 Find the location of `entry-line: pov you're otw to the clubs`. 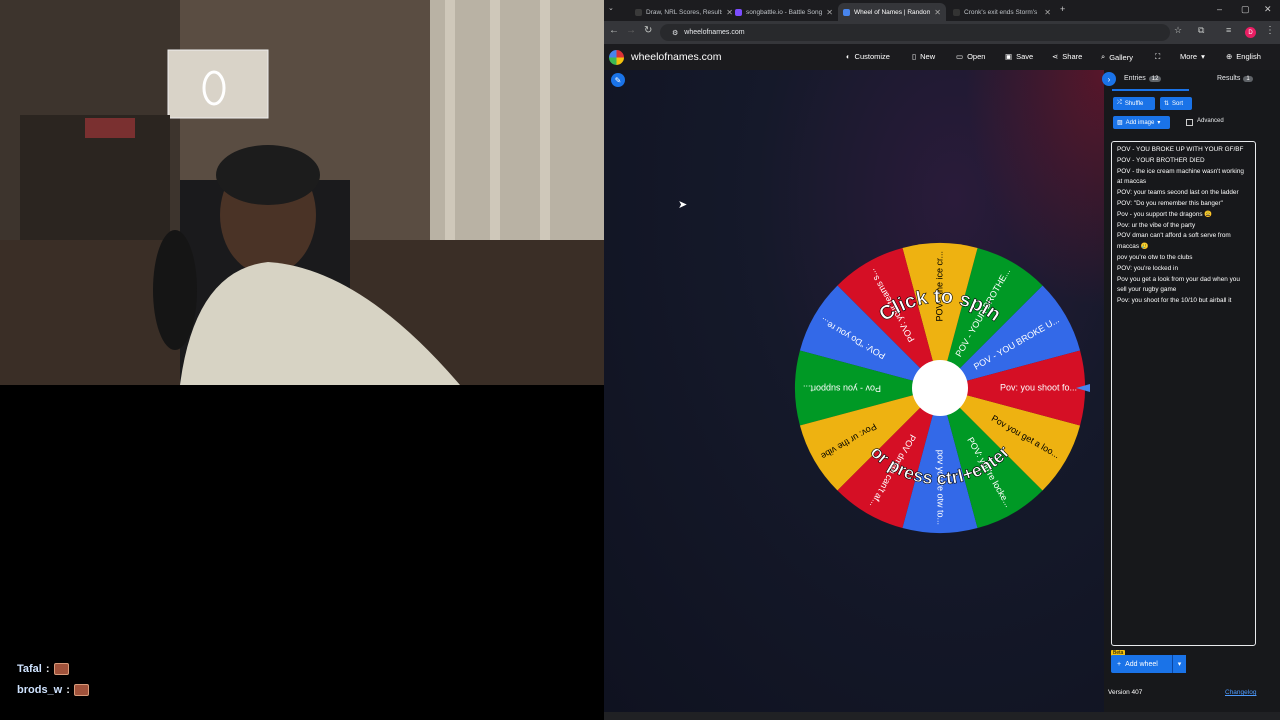

entry-line: pov you're otw to the clubs is located at coordinates (1155, 257).